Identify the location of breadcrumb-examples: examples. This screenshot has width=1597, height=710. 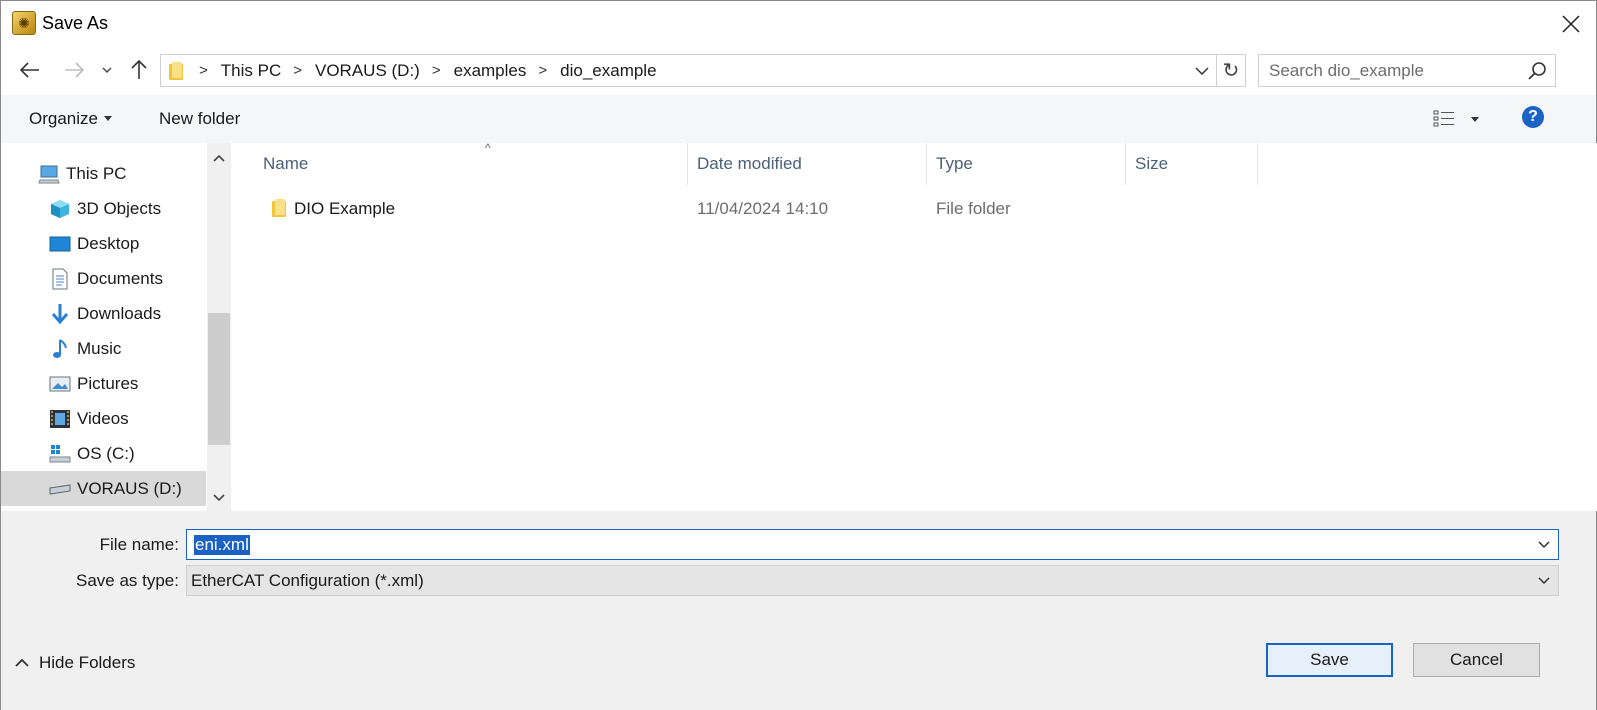
(490, 70).